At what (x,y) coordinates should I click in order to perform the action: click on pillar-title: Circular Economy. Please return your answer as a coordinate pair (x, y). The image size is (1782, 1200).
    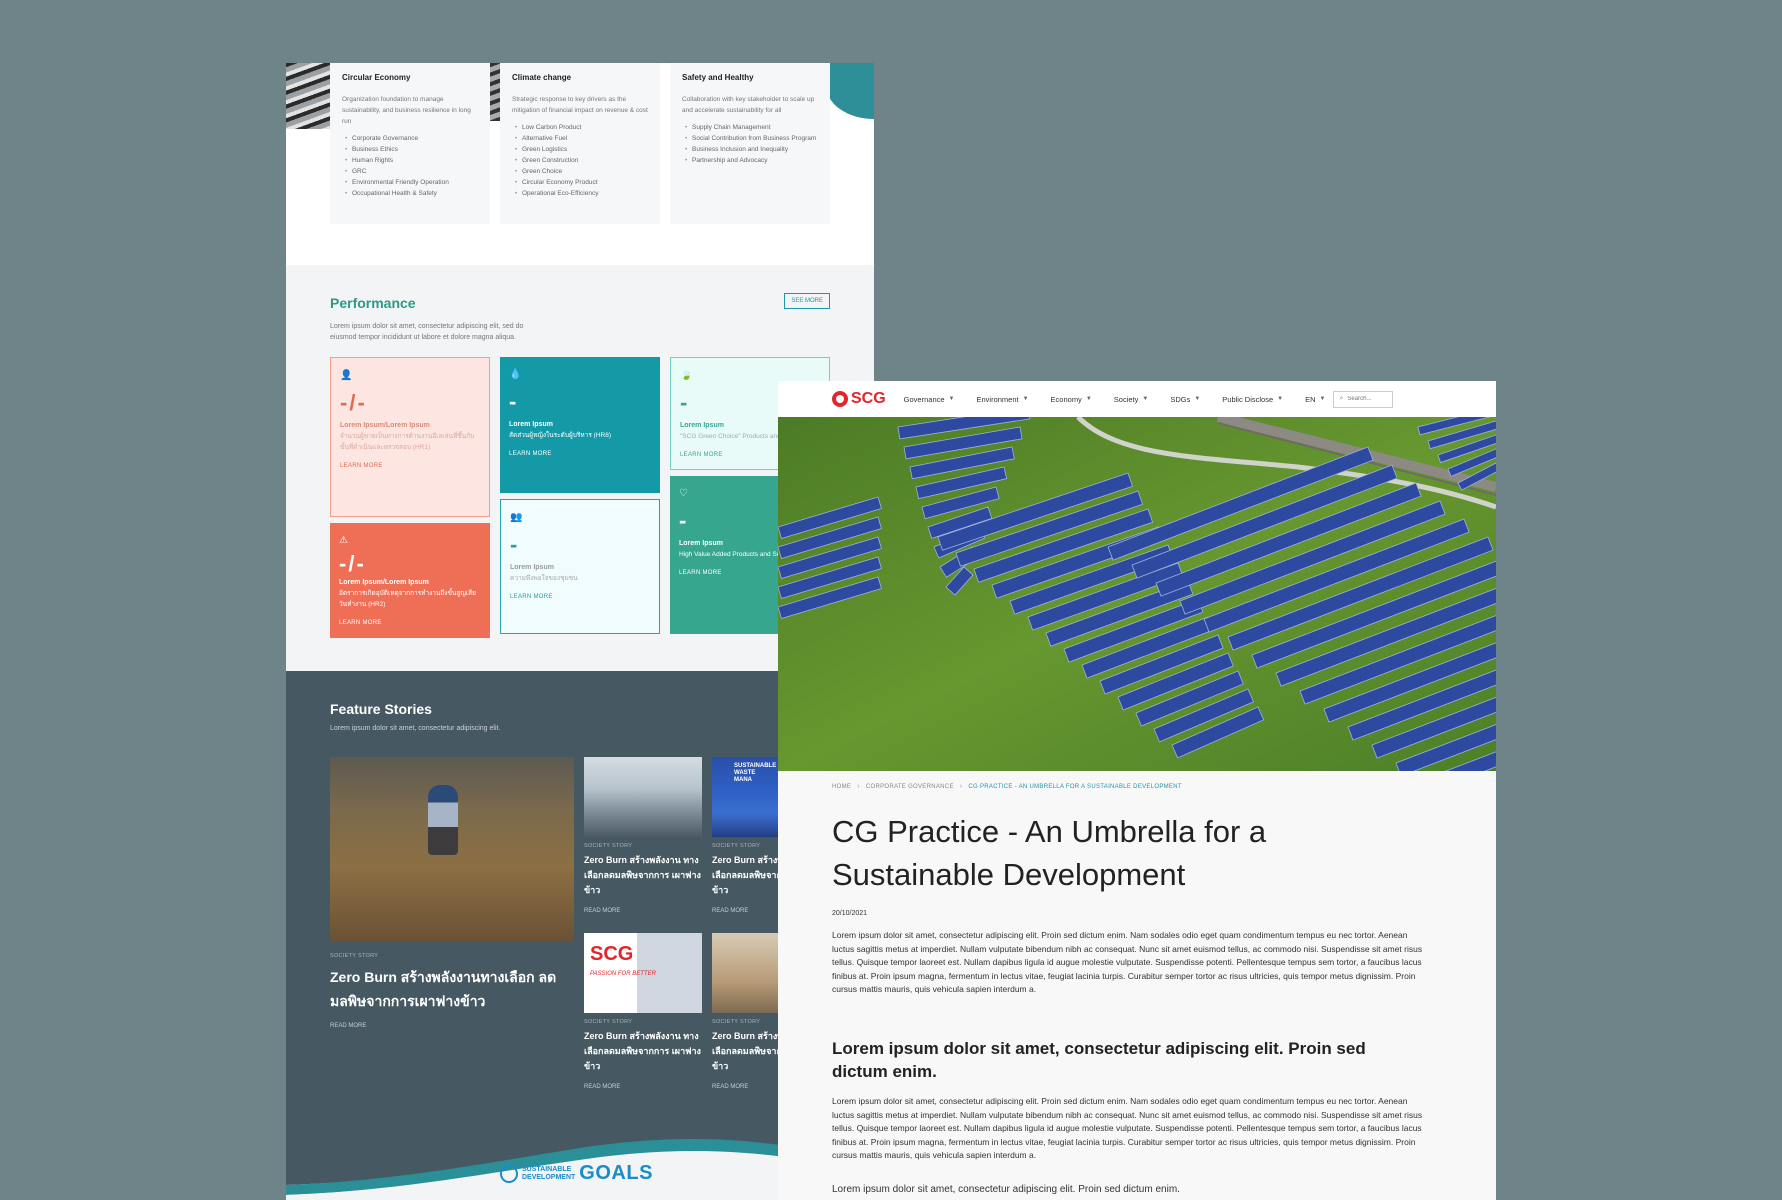
    Looking at the image, I should click on (376, 77).